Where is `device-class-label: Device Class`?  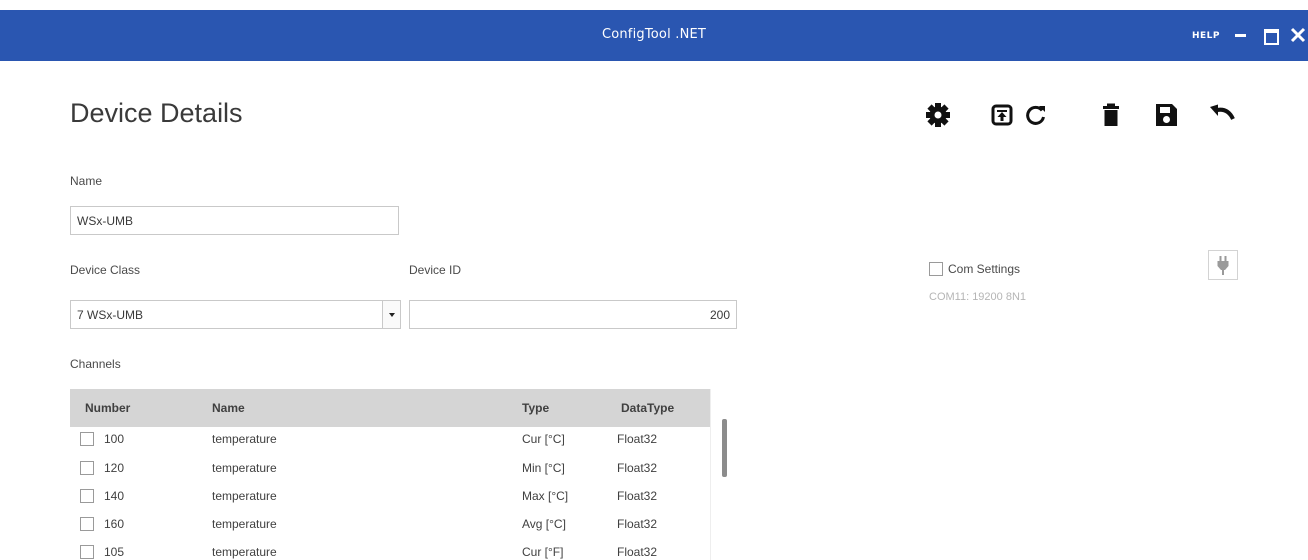
device-class-label: Device Class is located at coordinates (105, 270).